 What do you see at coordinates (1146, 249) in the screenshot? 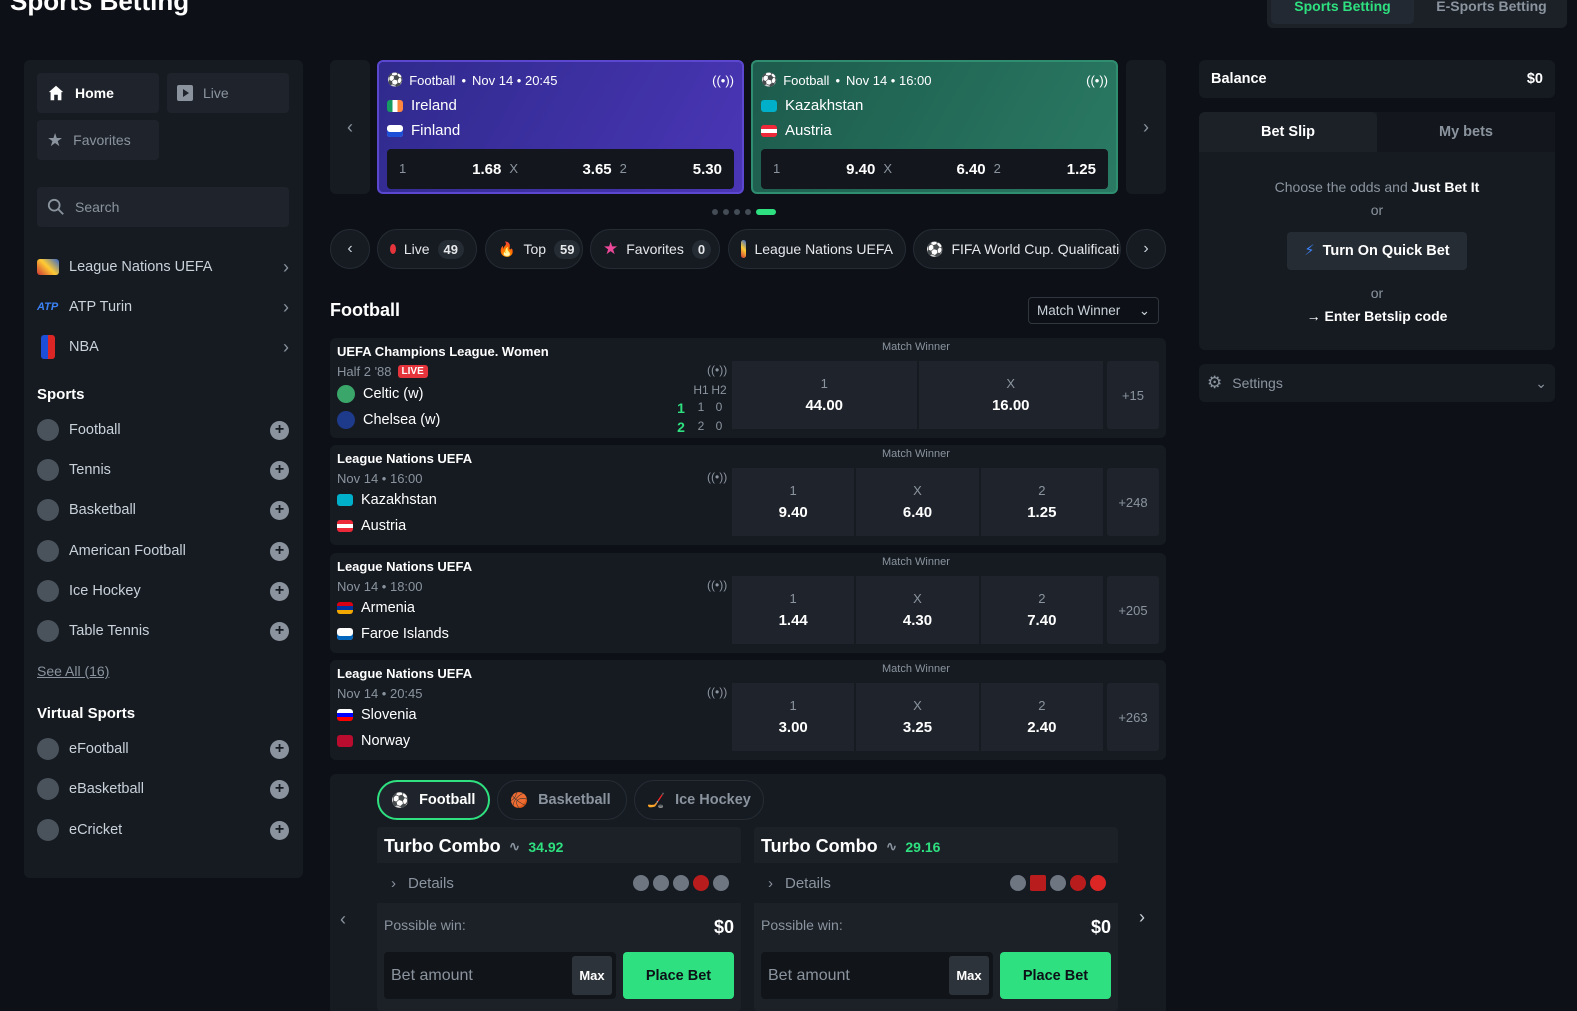
I see `filters-next-button: ›` at bounding box center [1146, 249].